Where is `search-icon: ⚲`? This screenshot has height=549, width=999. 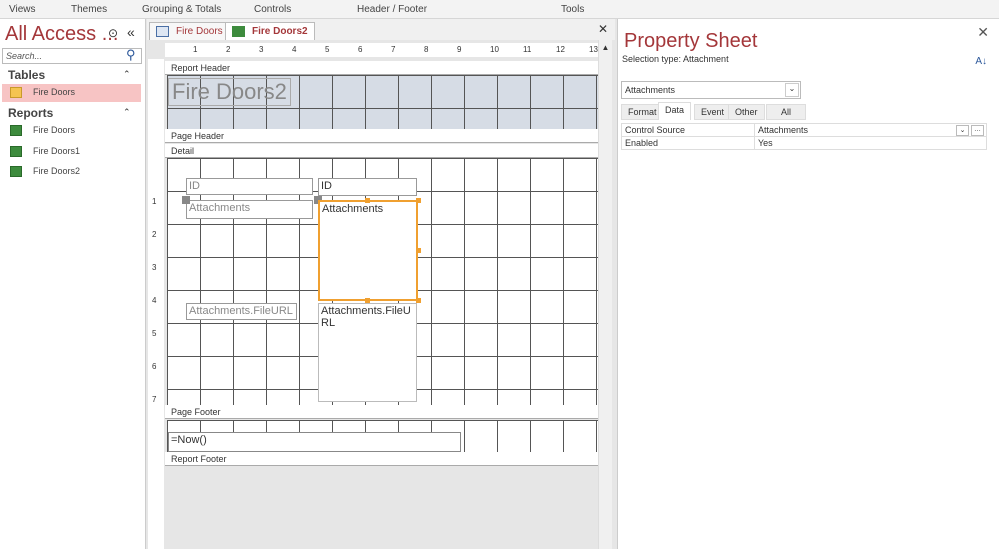
search-icon: ⚲ is located at coordinates (131, 55).